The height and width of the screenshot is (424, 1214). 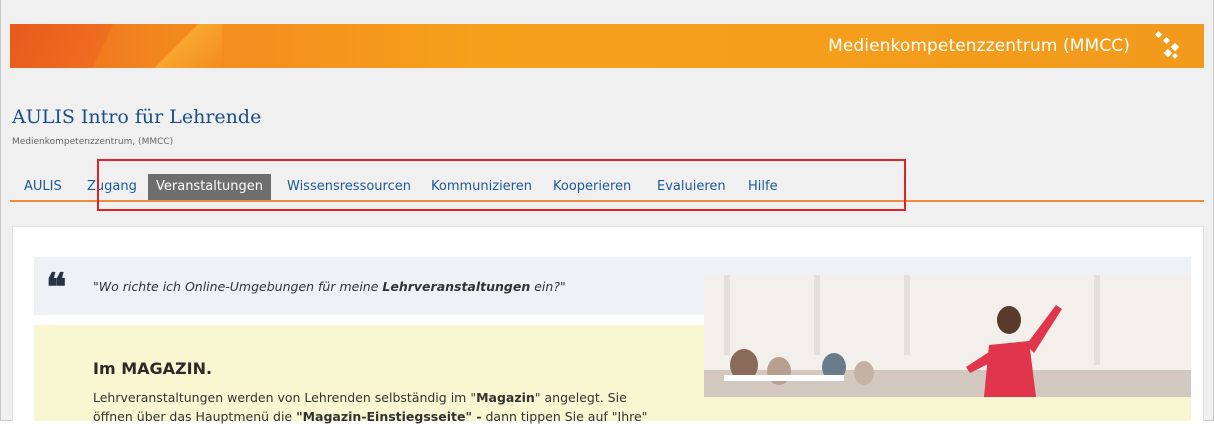 What do you see at coordinates (1167, 46) in the screenshot?
I see `mmcc-logo-icon` at bounding box center [1167, 46].